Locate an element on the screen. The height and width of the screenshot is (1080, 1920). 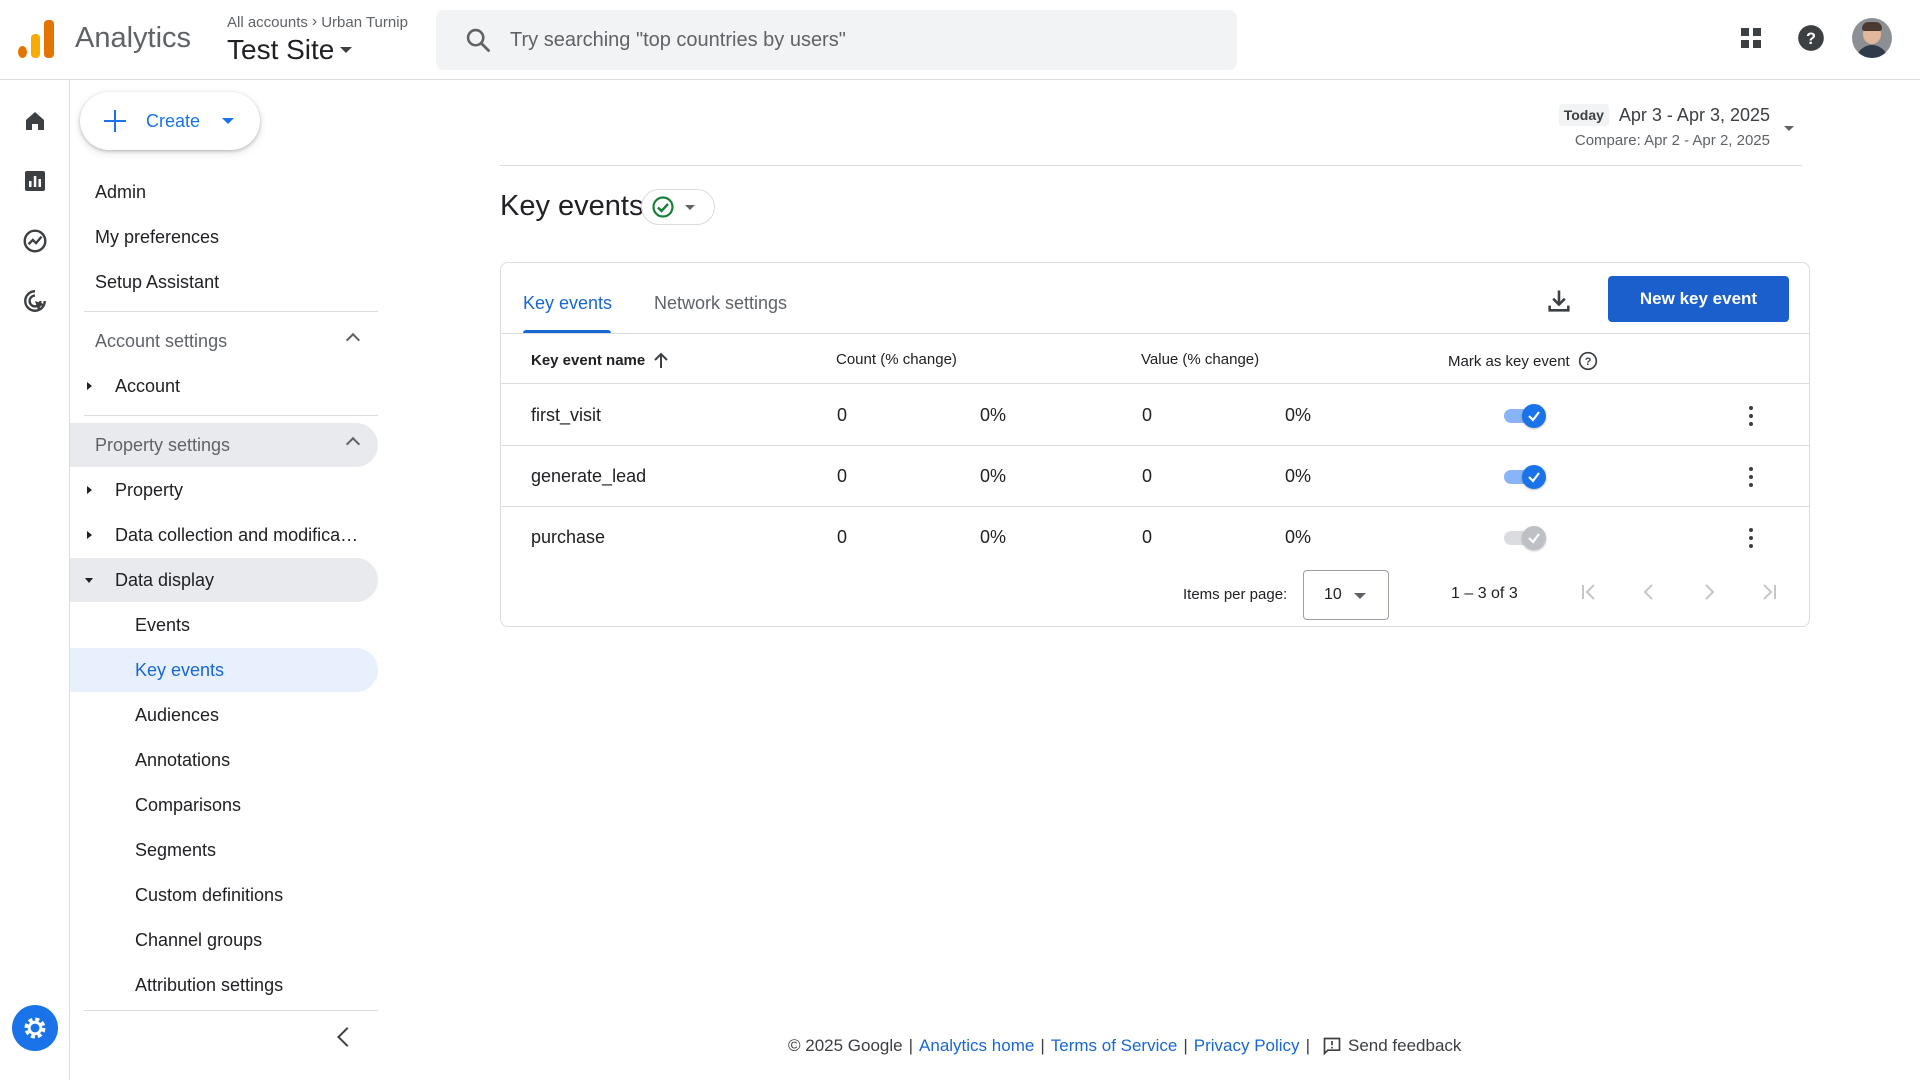
breadcrumb-all-accounts: All accounts is located at coordinates (267, 22).